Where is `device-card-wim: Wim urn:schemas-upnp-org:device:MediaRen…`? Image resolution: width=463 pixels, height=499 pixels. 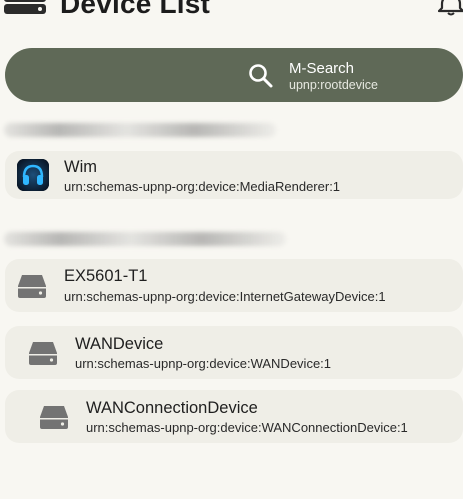
device-card-wim: Wim urn:schemas-upnp-org:device:MediaRen… is located at coordinates (234, 175).